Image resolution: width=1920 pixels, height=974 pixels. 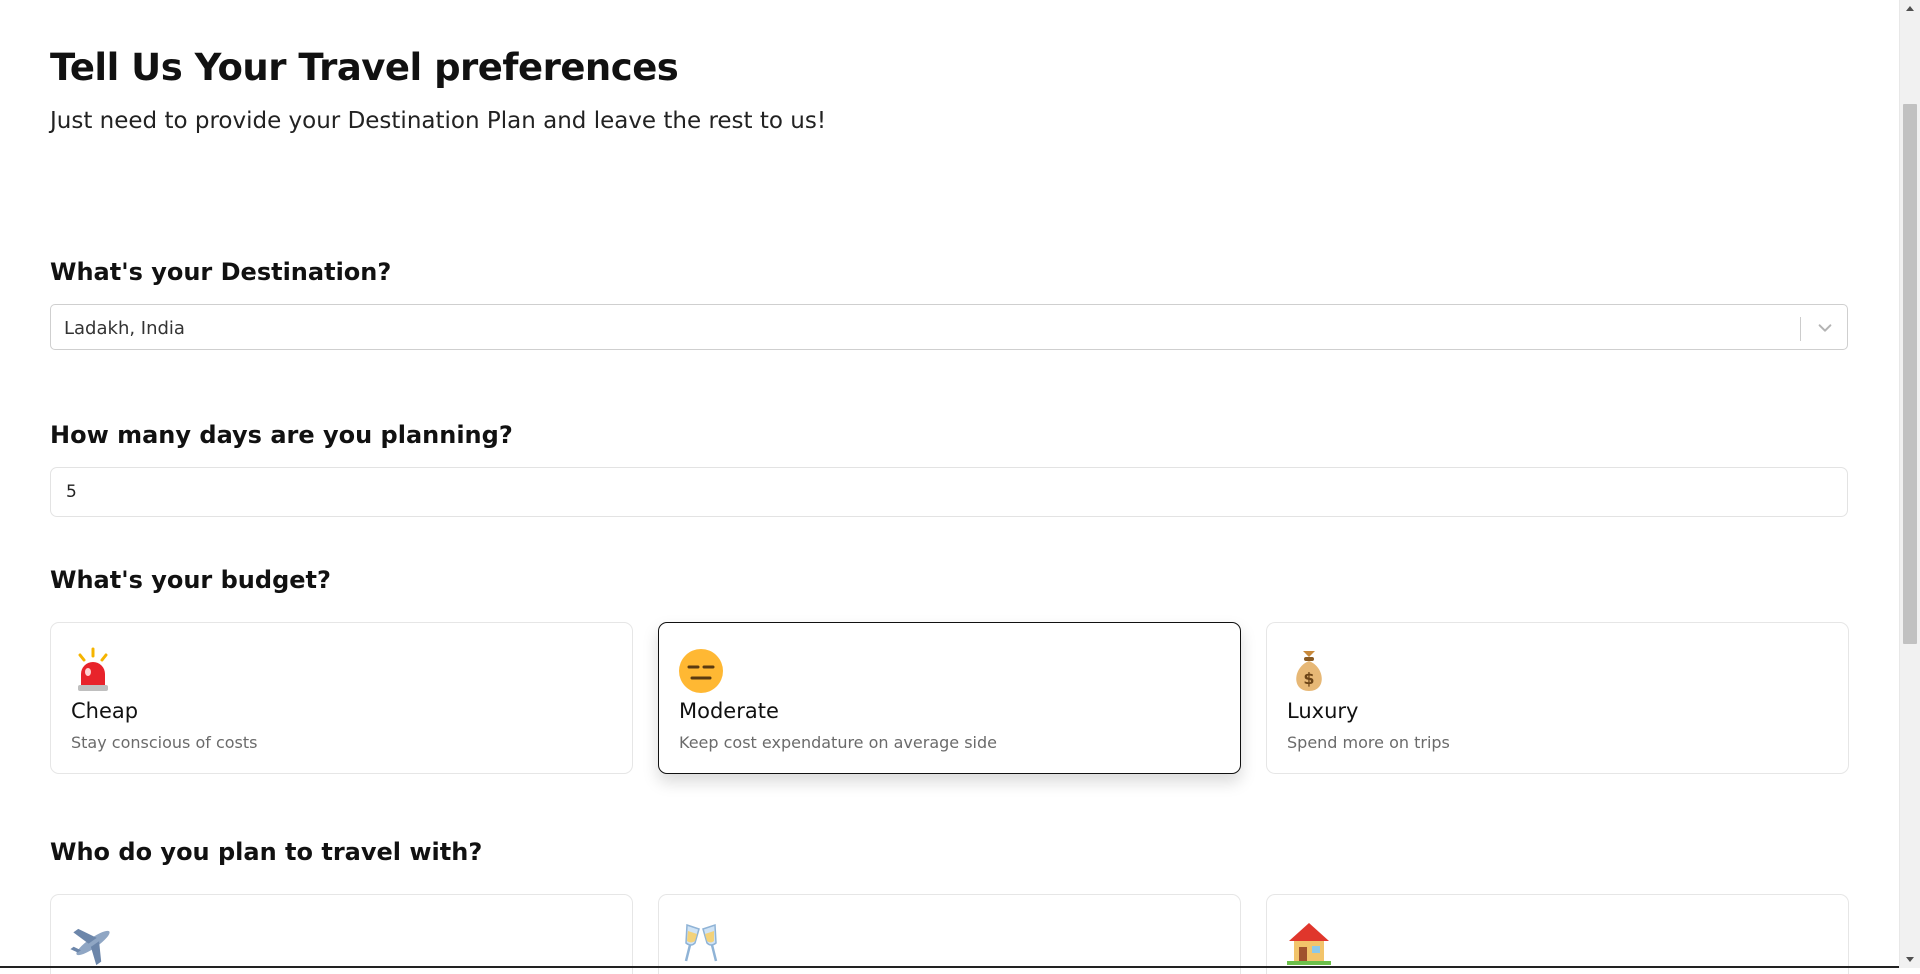 I want to click on scrollbar-thumb, so click(x=1910, y=374).